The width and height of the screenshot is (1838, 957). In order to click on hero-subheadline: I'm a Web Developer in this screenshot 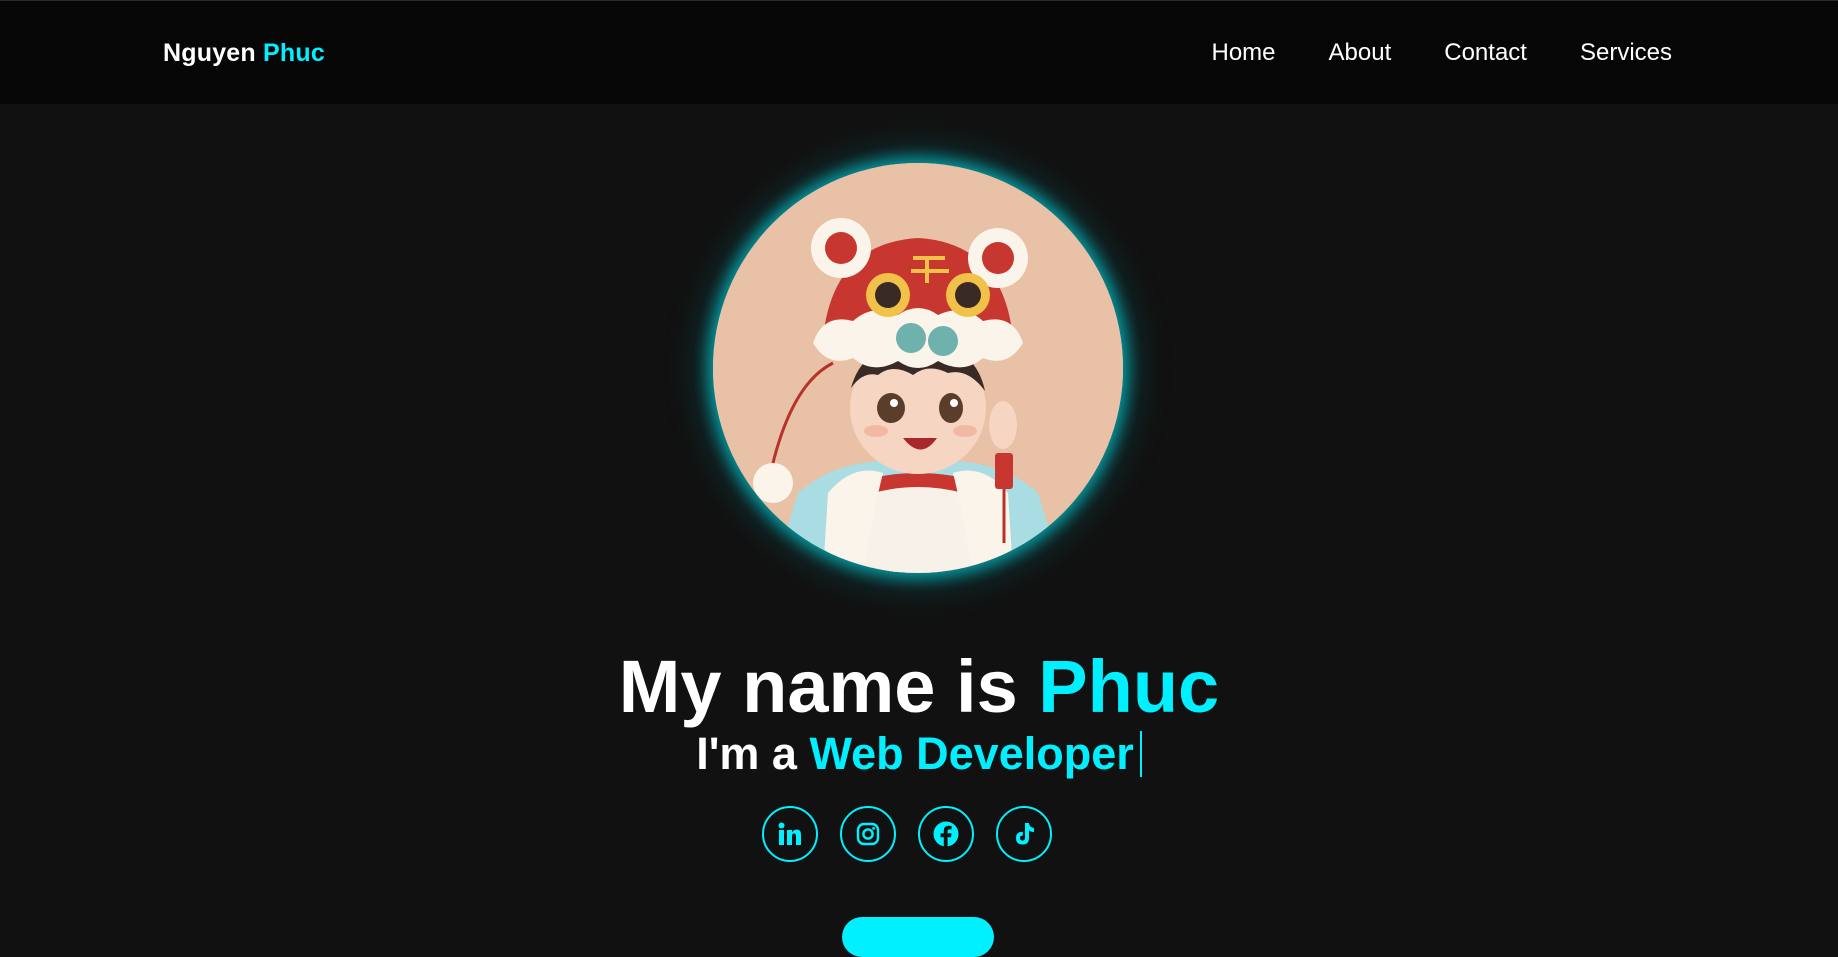, I will do `click(919, 754)`.